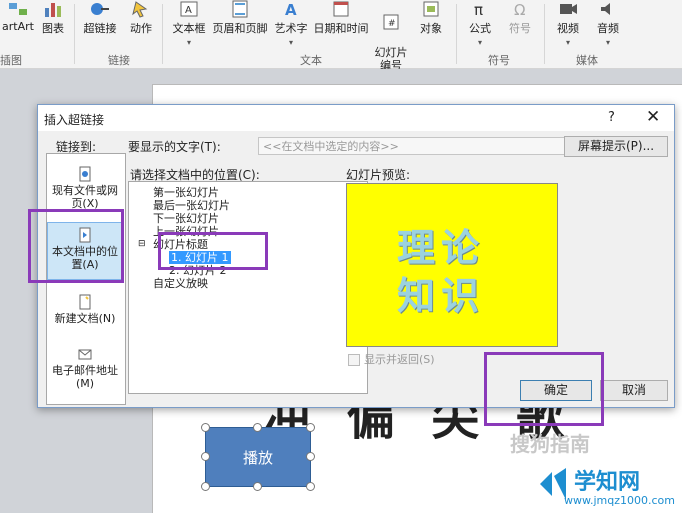 This screenshot has height=513, width=682. Describe the element at coordinates (18, 9) in the screenshot. I see `smartart-icon` at that location.